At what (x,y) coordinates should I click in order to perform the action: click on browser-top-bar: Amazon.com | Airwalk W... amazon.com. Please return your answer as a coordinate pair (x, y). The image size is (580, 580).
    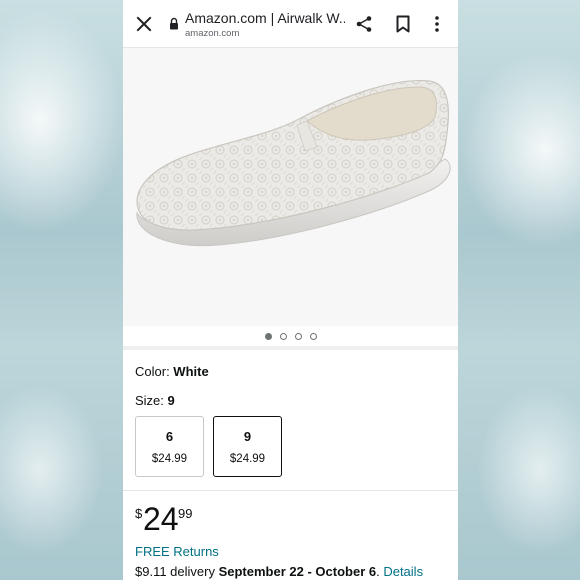
    Looking at the image, I should click on (290, 24).